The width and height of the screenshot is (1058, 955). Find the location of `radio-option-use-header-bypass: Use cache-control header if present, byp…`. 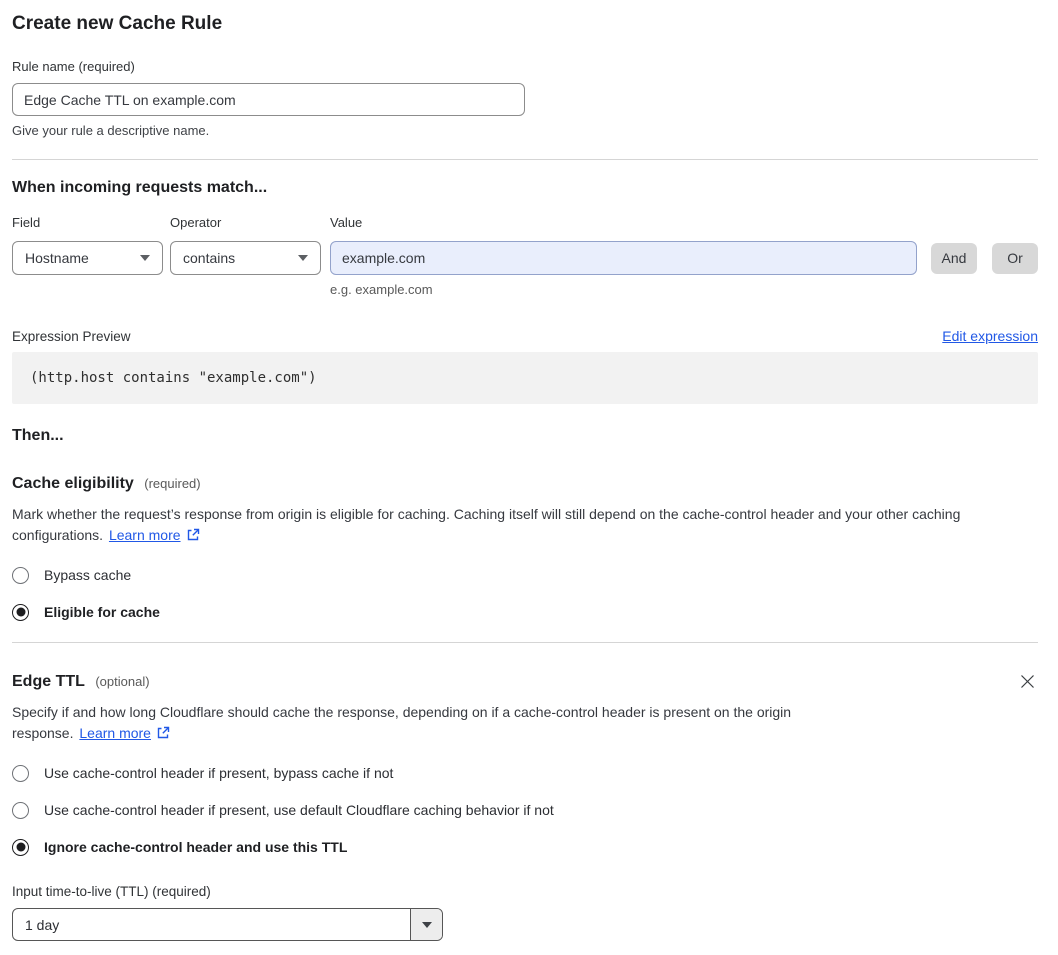

radio-option-use-header-bypass: Use cache-control header if present, byp… is located at coordinates (525, 773).